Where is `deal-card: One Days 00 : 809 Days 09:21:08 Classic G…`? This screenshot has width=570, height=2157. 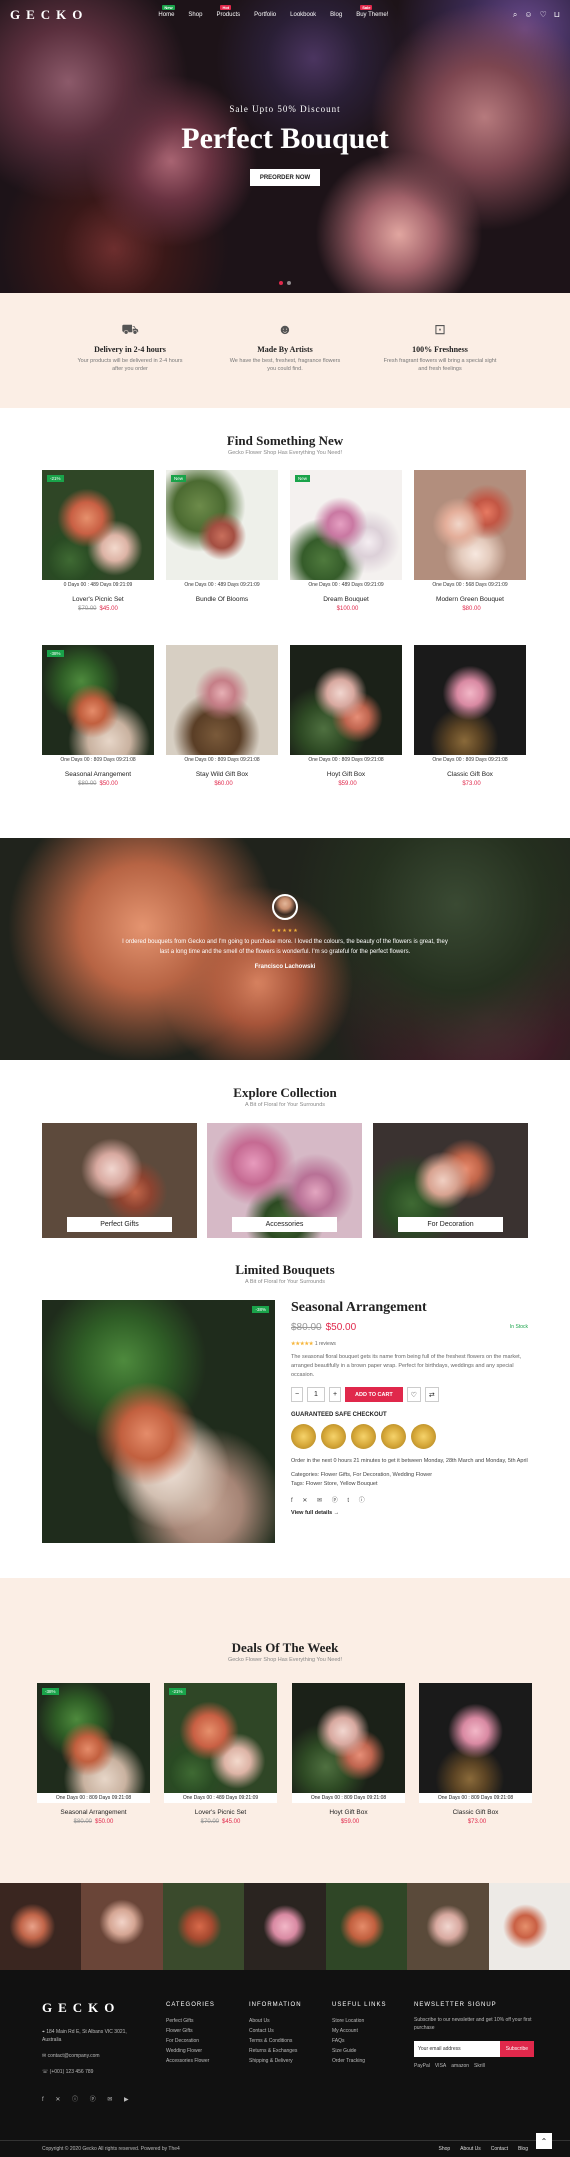
deal-card: One Days 00 : 809 Days 09:21:08 Classic G… is located at coordinates (475, 1754).